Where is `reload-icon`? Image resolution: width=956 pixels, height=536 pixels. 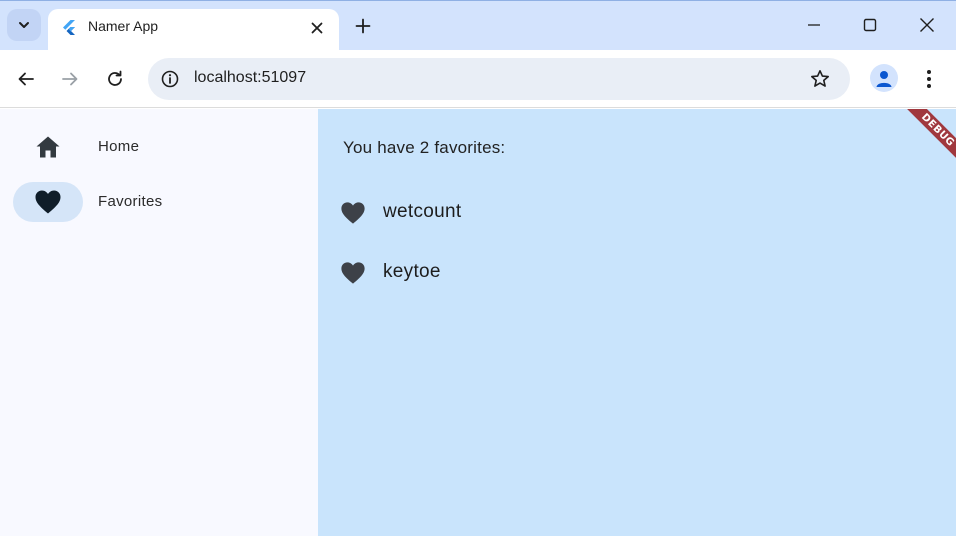
reload-icon is located at coordinates (115, 78).